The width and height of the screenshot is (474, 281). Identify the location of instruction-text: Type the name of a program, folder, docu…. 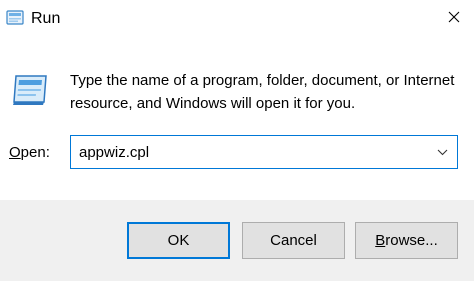
(262, 92).